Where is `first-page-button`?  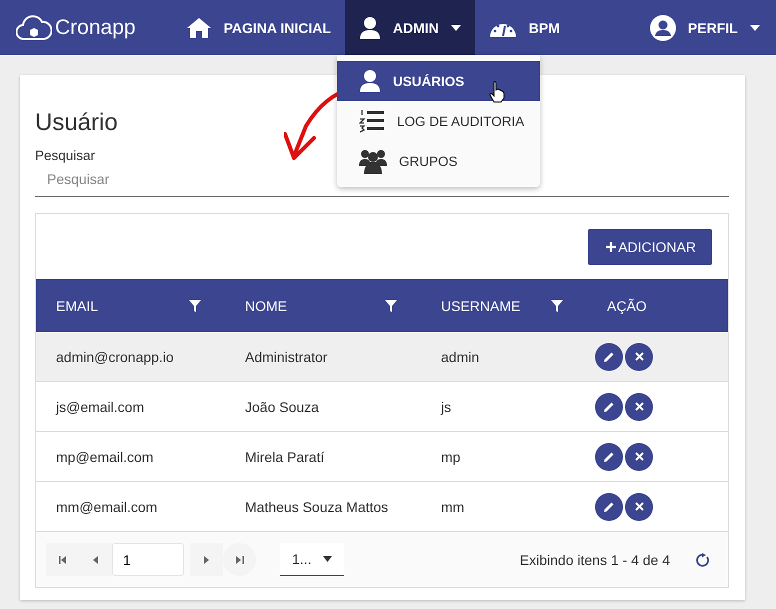
first-page-button is located at coordinates (62, 559).